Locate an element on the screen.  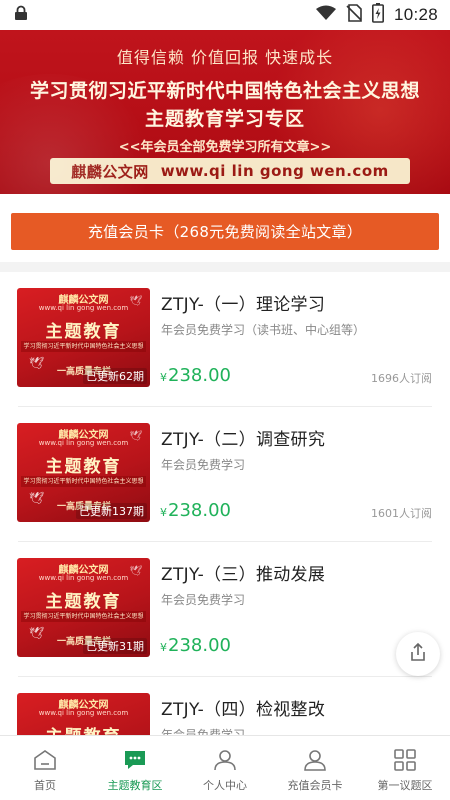
battery-icon is located at coordinates (377, 15).